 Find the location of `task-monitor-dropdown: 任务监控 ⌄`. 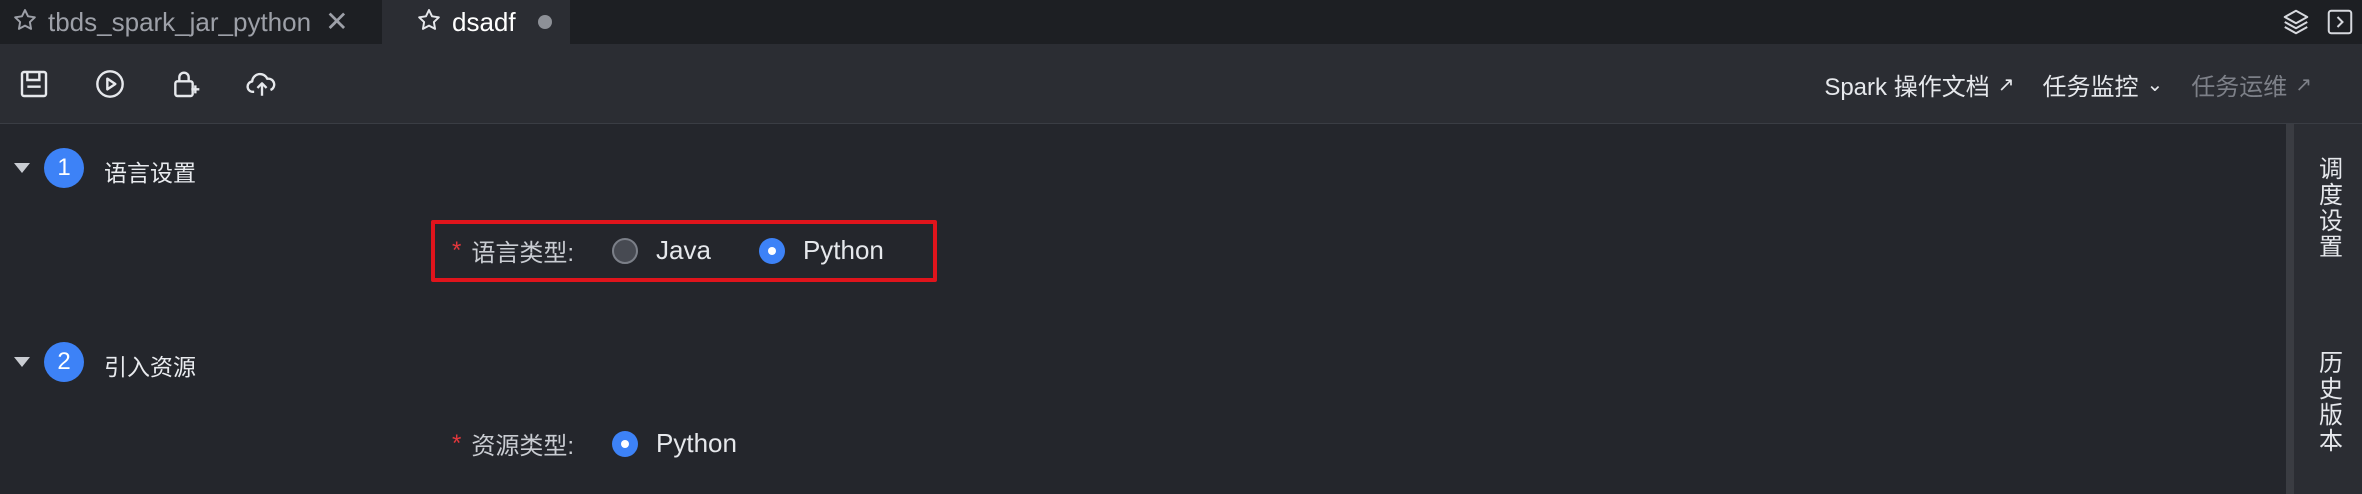

task-monitor-dropdown: 任务监控 ⌄ is located at coordinates (2102, 84).